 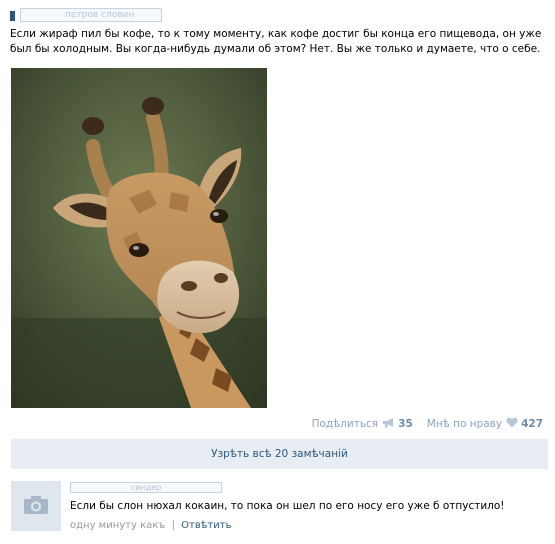 I want to click on heart-icon, so click(x=512, y=424).